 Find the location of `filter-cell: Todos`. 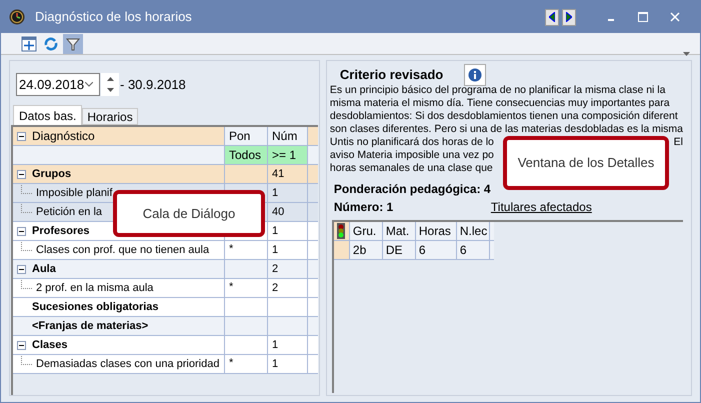

filter-cell: Todos is located at coordinates (246, 155).